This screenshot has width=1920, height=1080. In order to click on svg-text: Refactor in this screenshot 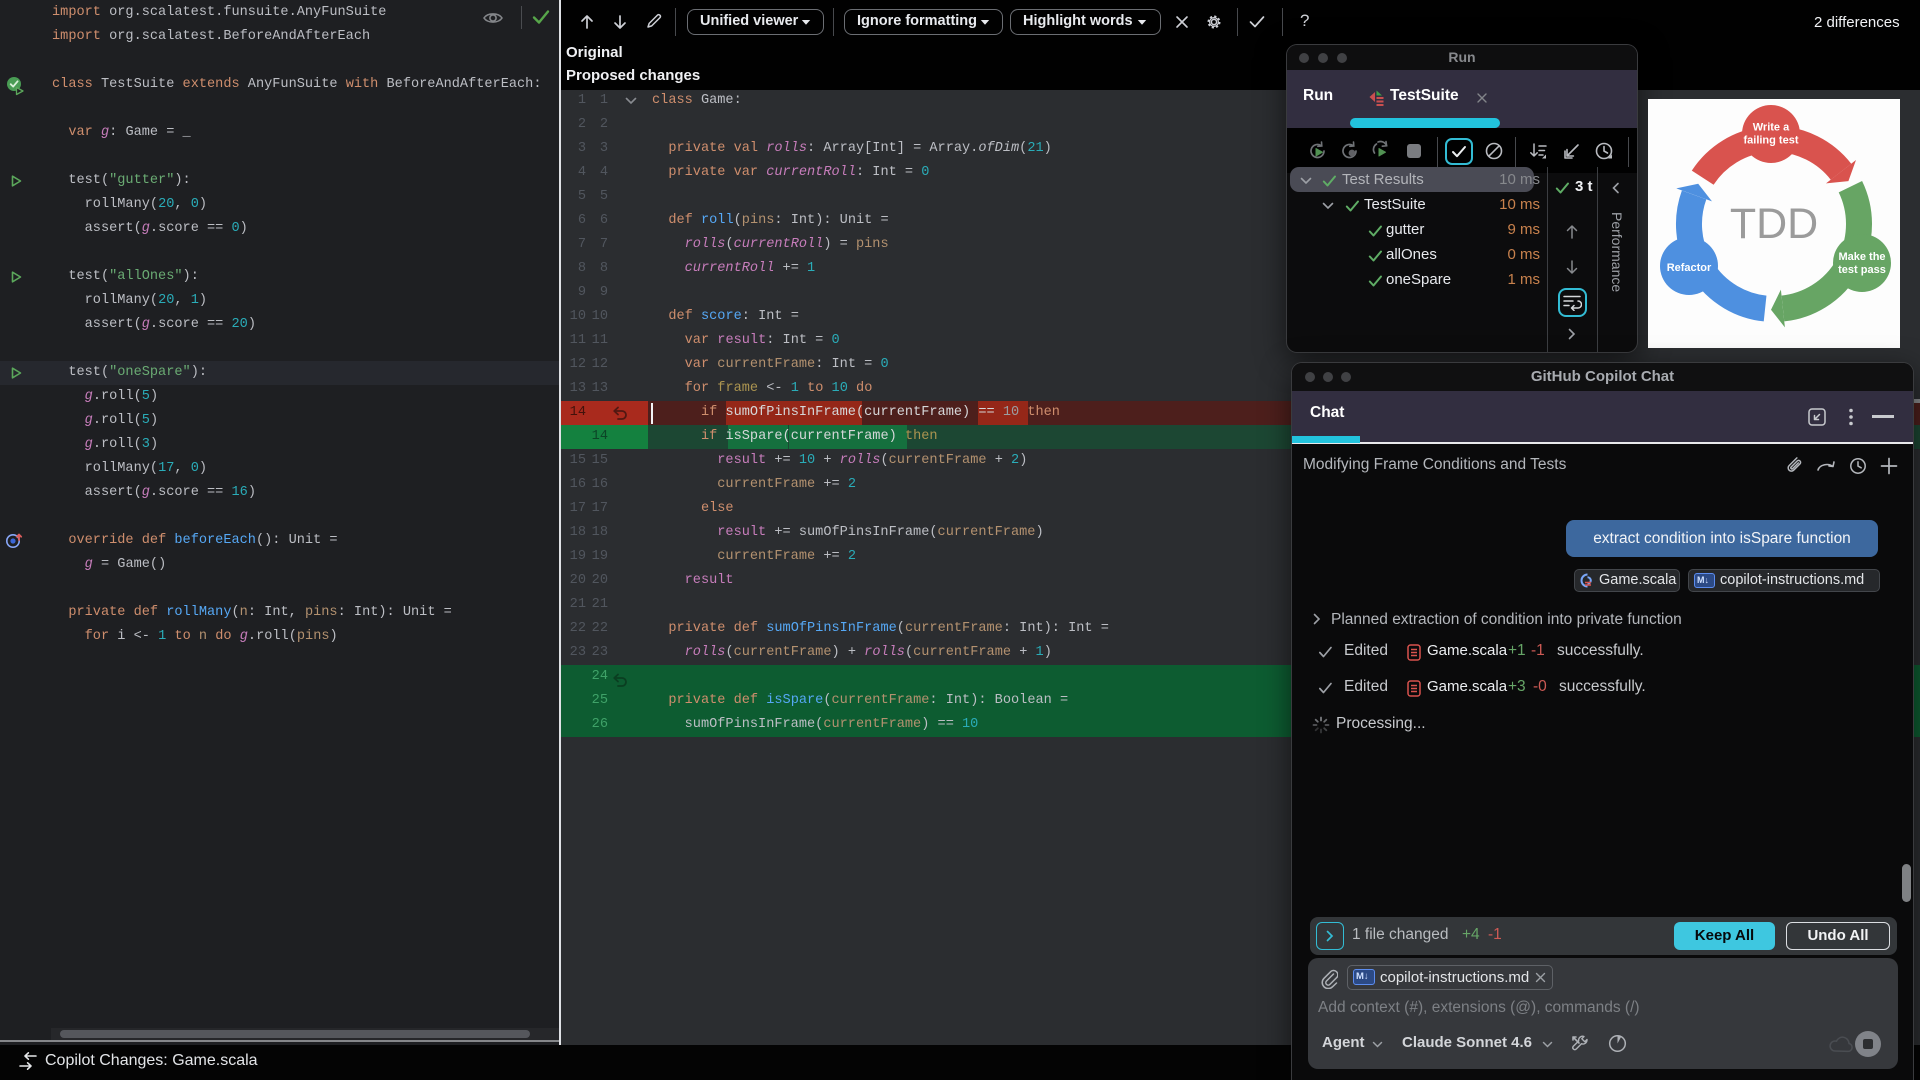, I will do `click(1689, 268)`.